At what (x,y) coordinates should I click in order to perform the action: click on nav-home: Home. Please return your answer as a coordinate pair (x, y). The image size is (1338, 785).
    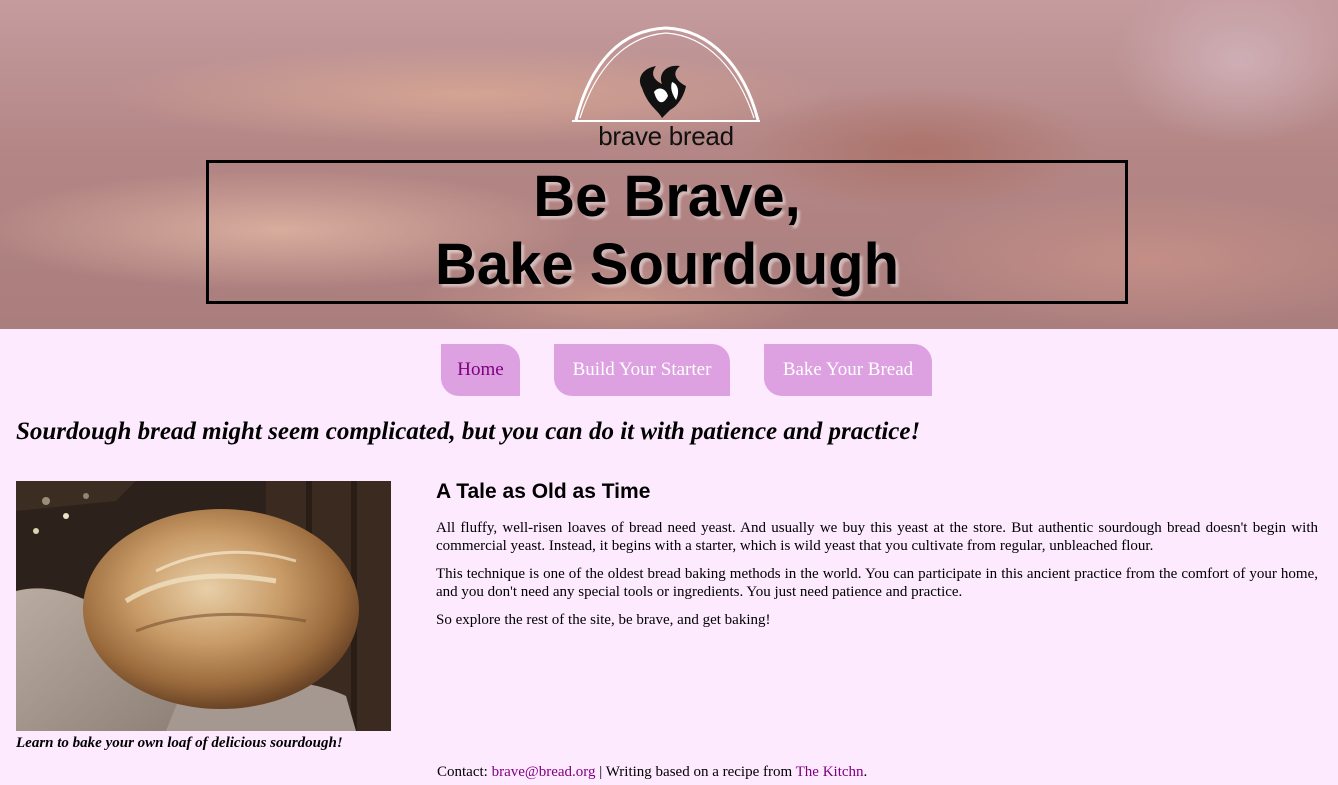
    Looking at the image, I should click on (480, 370).